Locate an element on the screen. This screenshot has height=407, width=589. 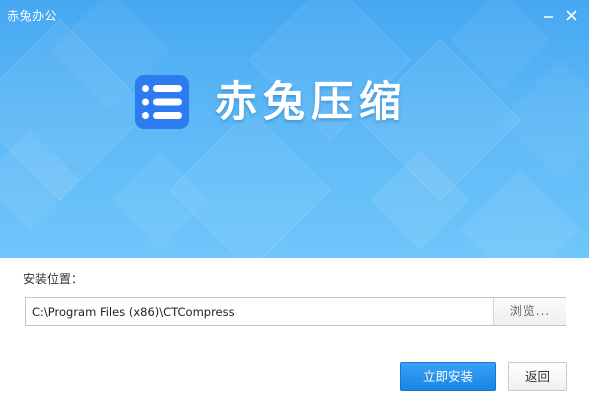
minimize-button is located at coordinates (549, 16).